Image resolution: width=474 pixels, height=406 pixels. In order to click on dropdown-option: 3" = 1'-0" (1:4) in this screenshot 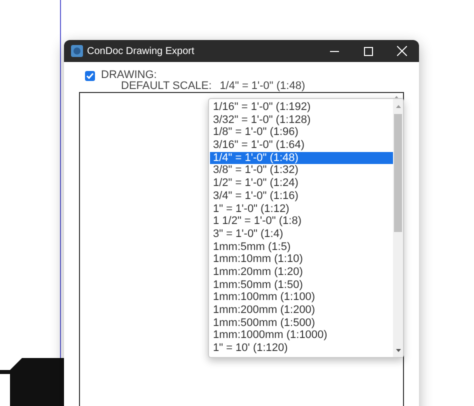, I will do `click(301, 234)`.